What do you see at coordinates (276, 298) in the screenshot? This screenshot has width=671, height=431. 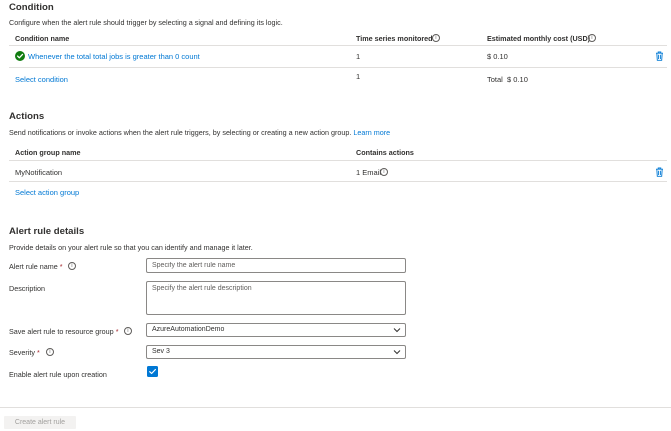 I see `description-textarea` at bounding box center [276, 298].